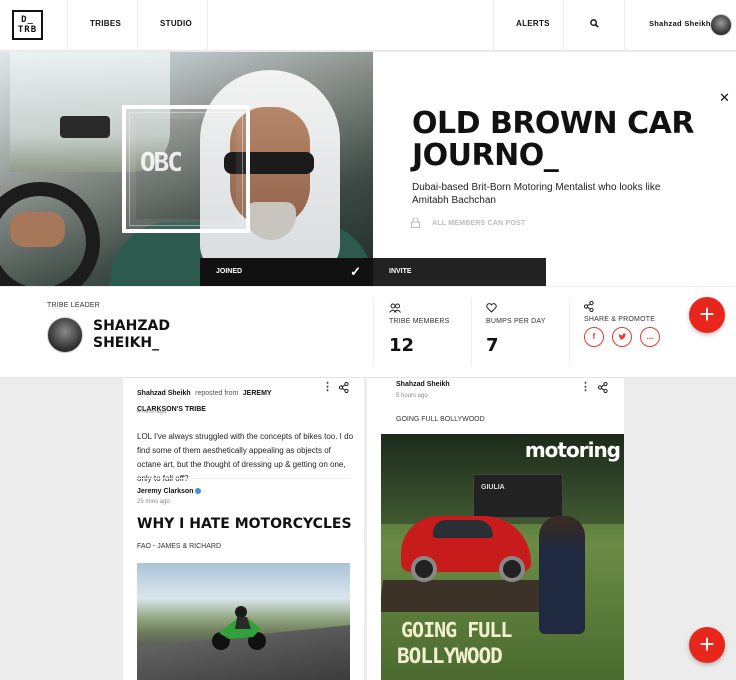 The image size is (736, 680). Describe the element at coordinates (37, 229) in the screenshot. I see `hand-shape` at that location.